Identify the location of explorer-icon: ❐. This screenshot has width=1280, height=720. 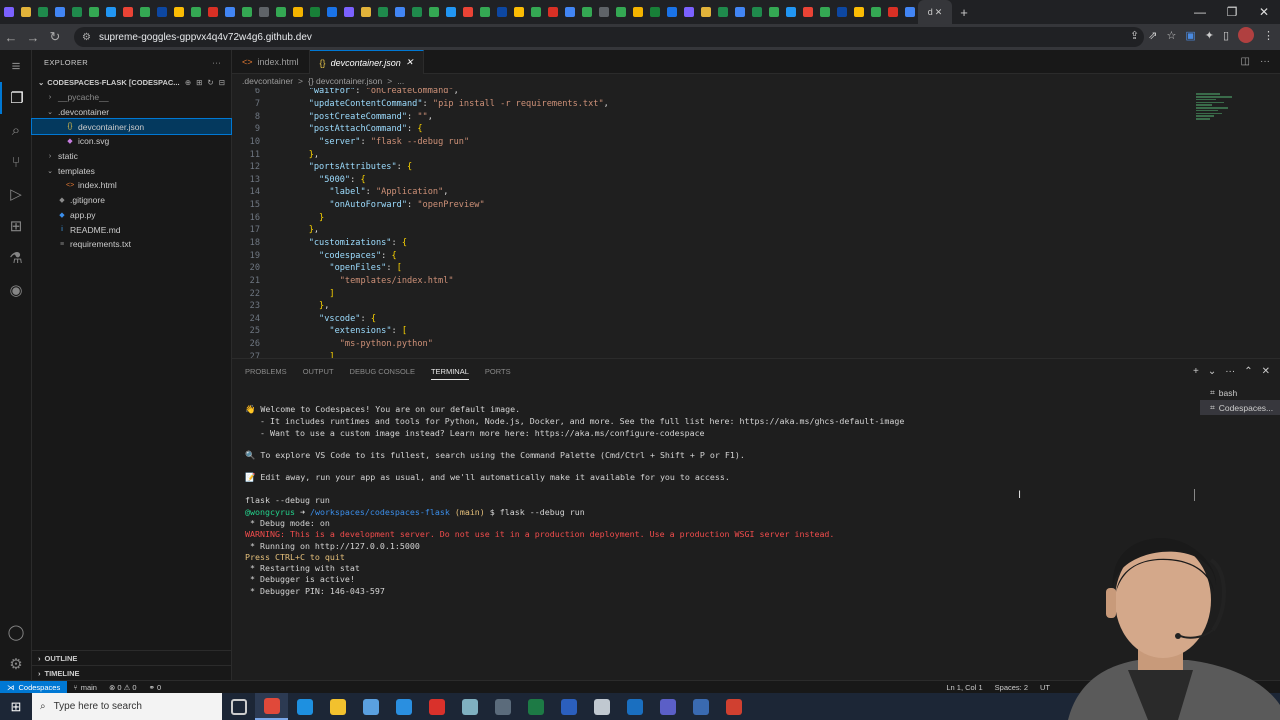
(16, 98).